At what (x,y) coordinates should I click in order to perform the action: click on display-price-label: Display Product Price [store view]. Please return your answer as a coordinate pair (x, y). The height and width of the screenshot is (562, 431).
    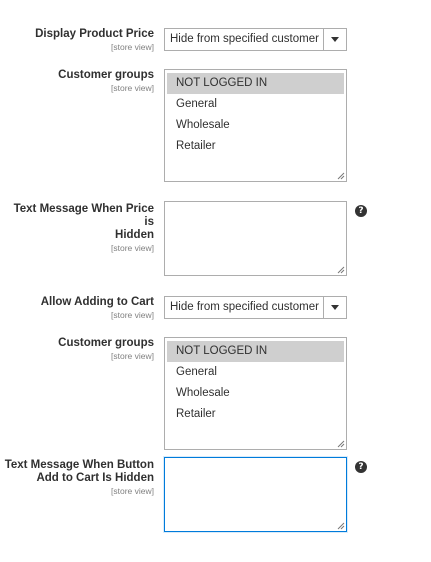
    Looking at the image, I should click on (79, 40).